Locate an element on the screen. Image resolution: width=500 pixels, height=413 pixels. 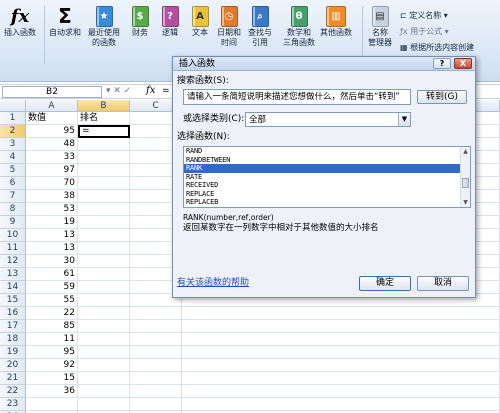
cell-a: 19 is located at coordinates (52, 222).